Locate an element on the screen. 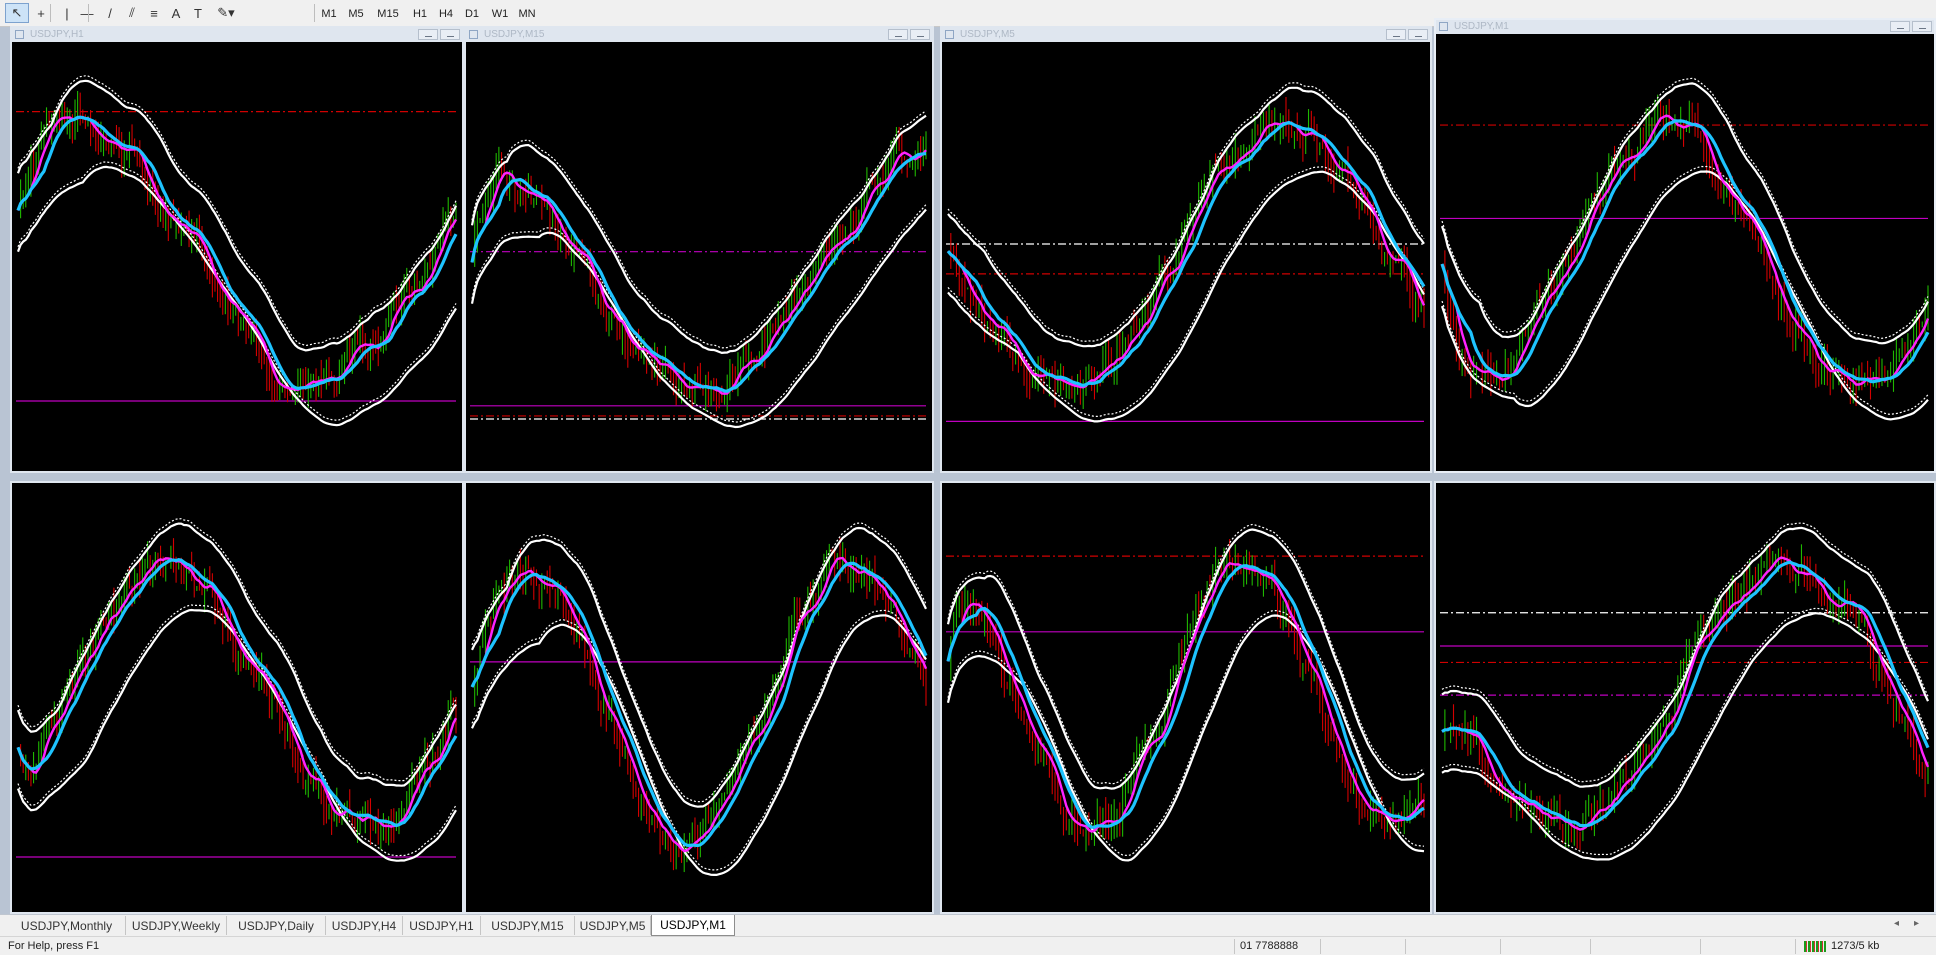  tab-scroll-right-icon: ▸ is located at coordinates (1916, 923).